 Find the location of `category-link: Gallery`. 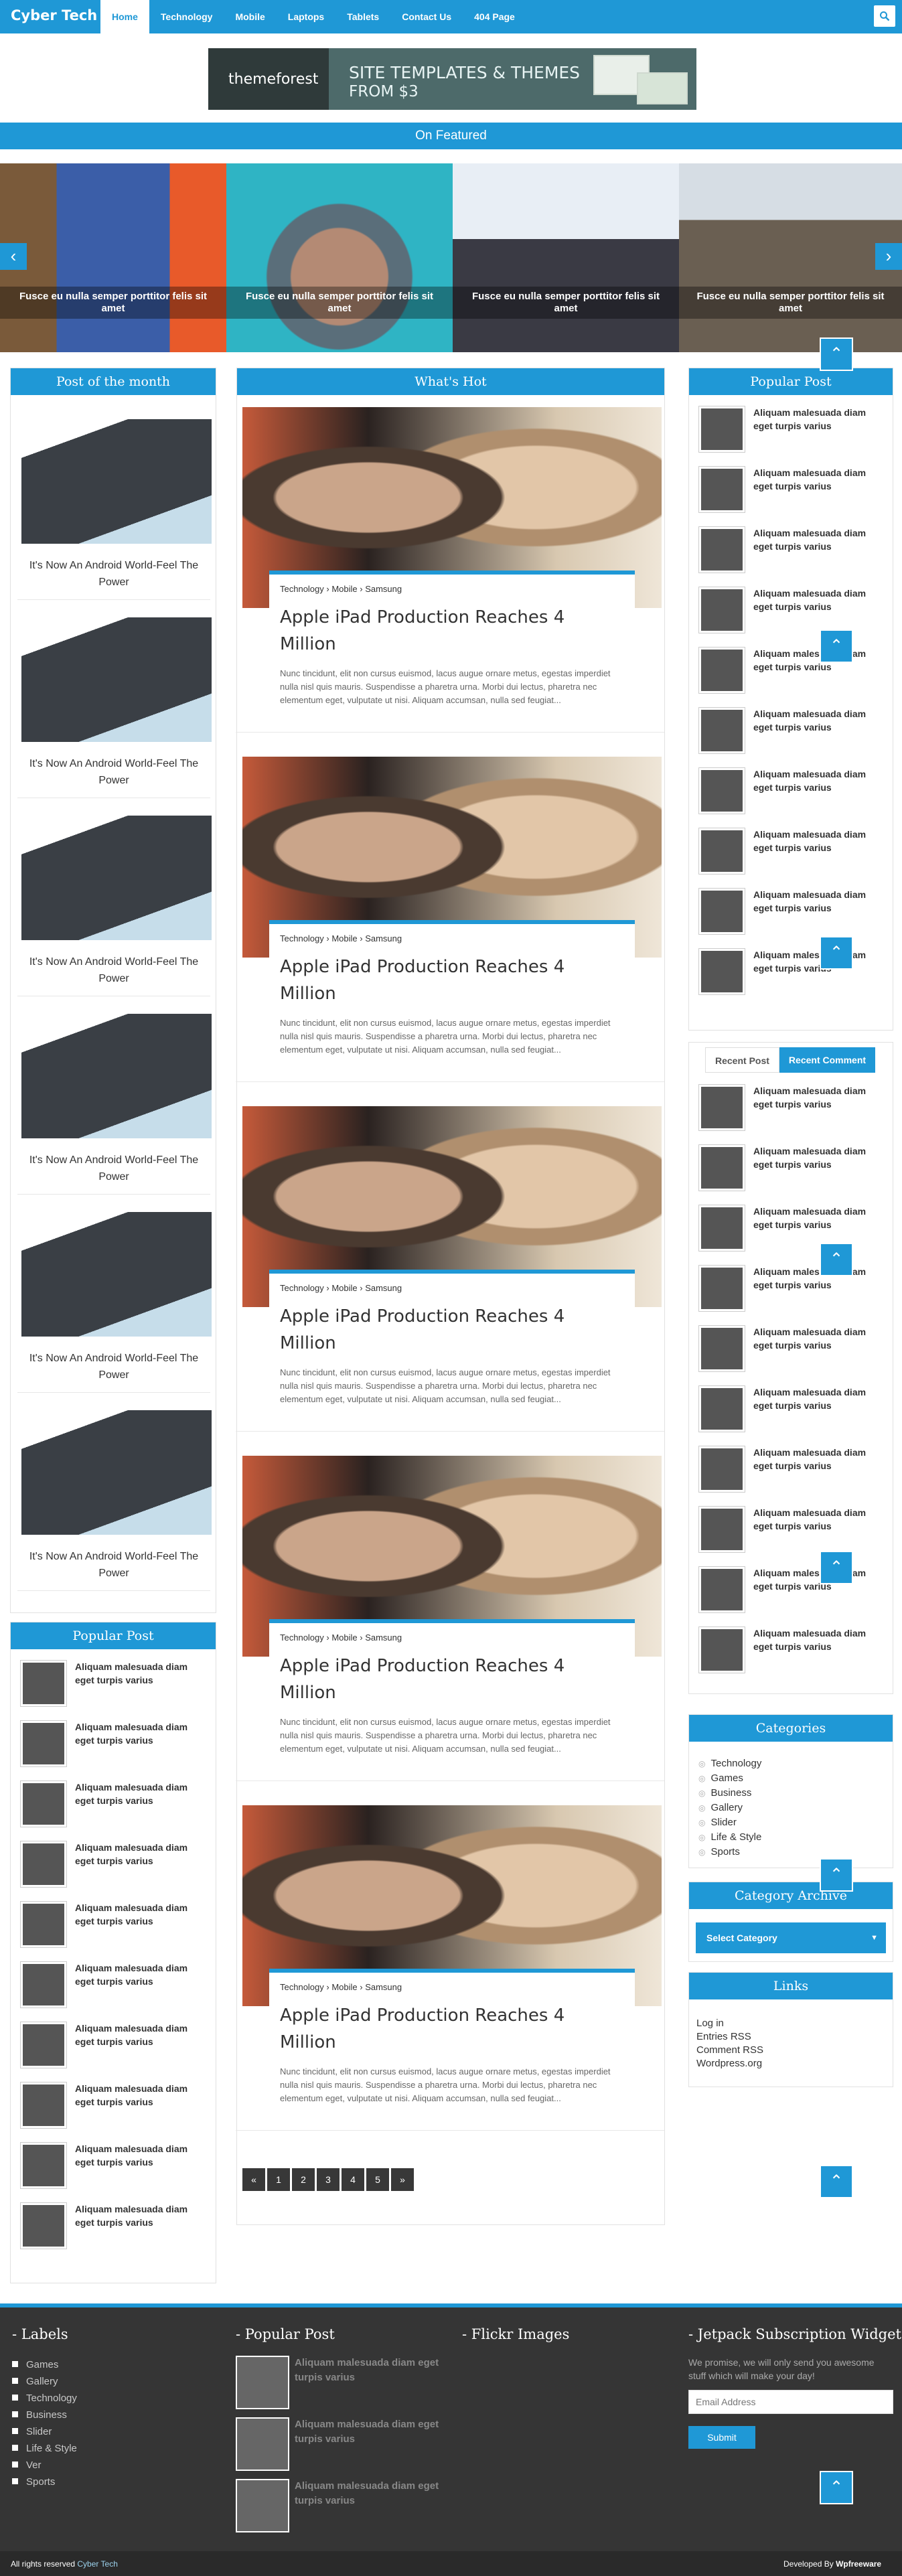

category-link: Gallery is located at coordinates (720, 1808).